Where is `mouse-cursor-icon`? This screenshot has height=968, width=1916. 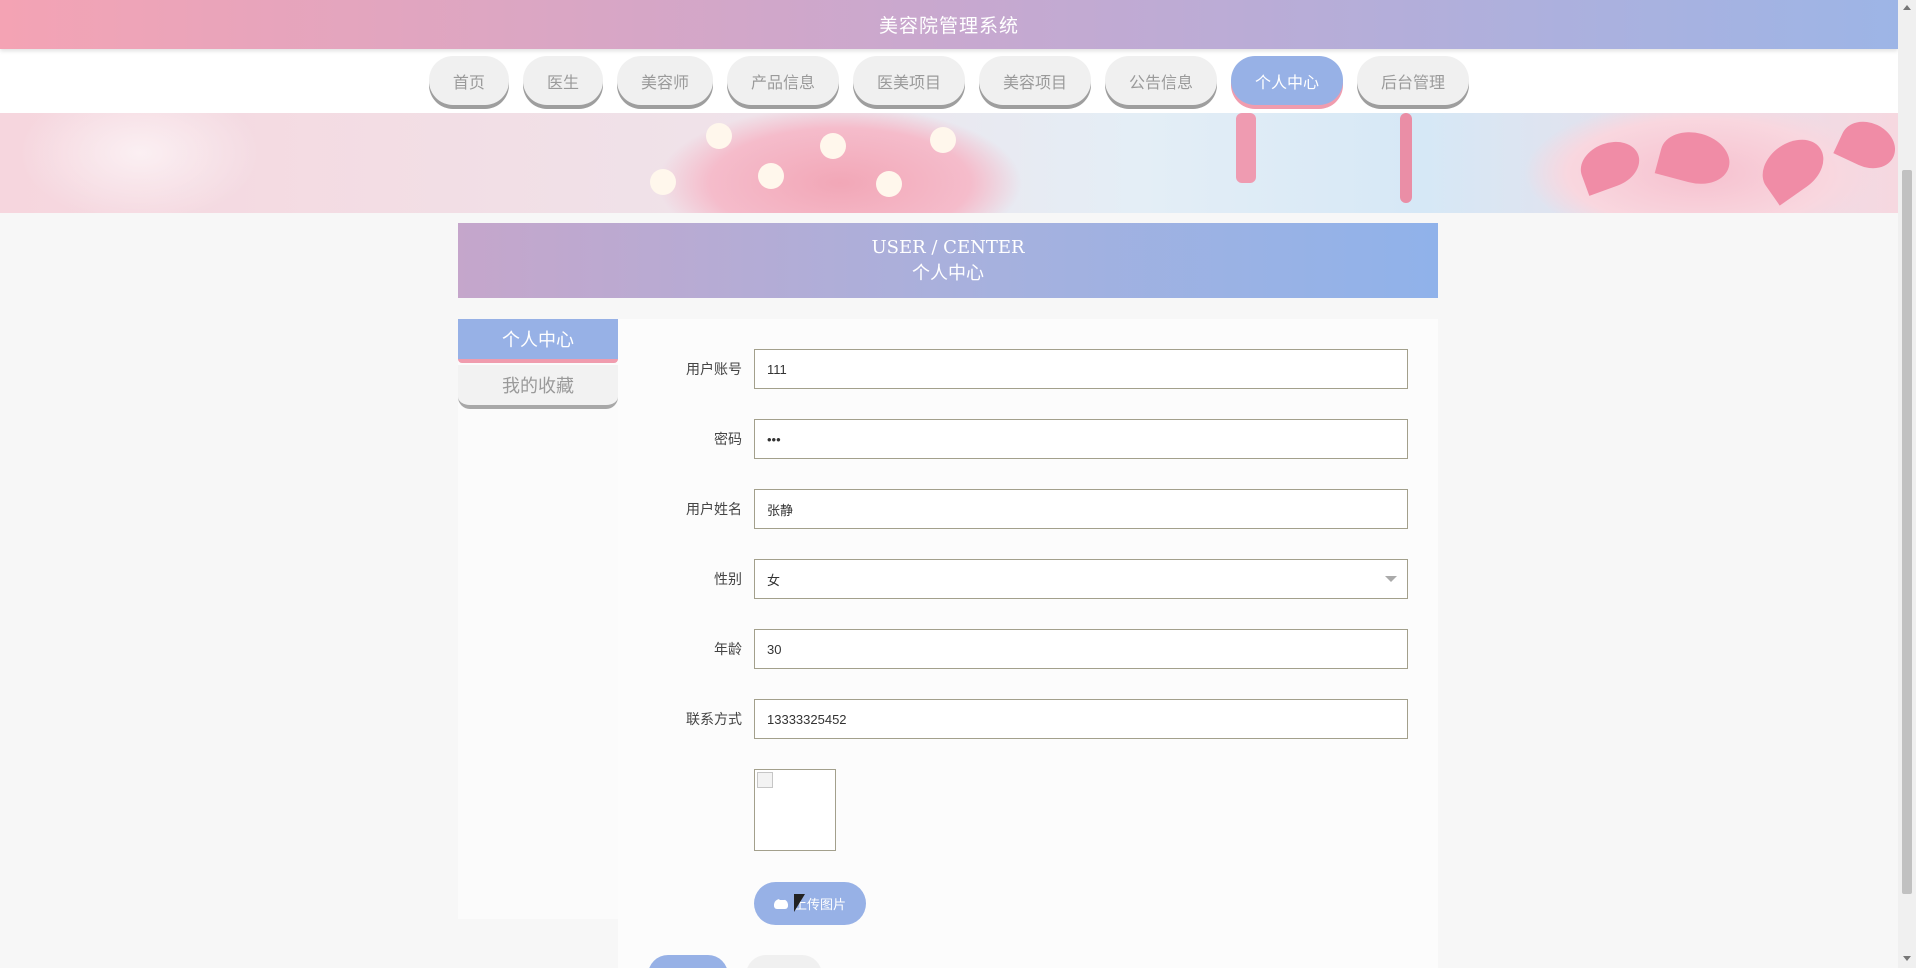
mouse-cursor-icon is located at coordinates (799, 903).